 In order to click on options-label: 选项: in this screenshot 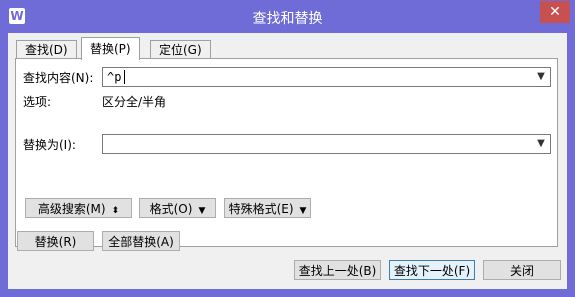, I will do `click(37, 102)`.